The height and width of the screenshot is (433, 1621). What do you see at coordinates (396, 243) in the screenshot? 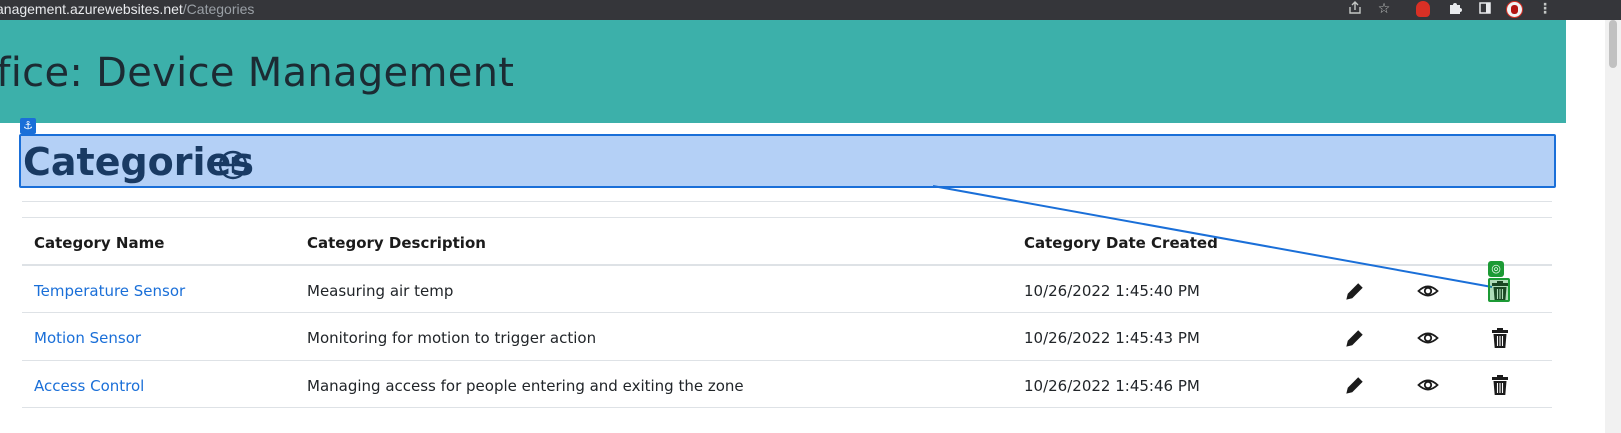
I see `column-header-description: Category Description` at bounding box center [396, 243].